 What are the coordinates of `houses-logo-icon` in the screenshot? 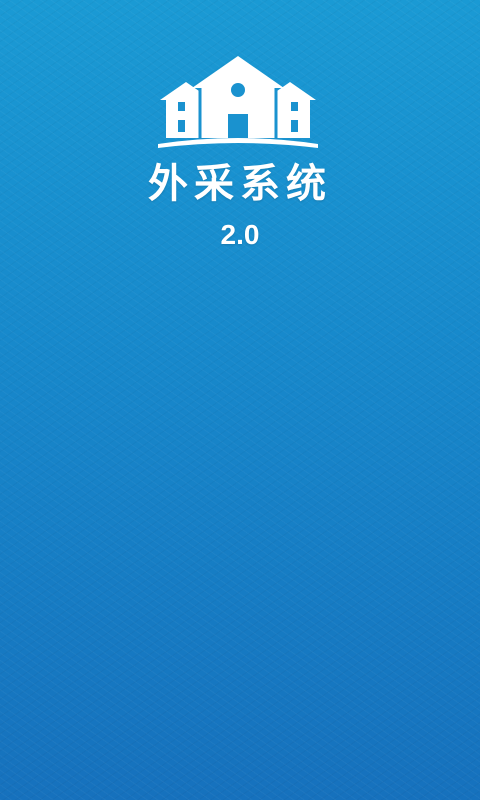 It's located at (238, 102).